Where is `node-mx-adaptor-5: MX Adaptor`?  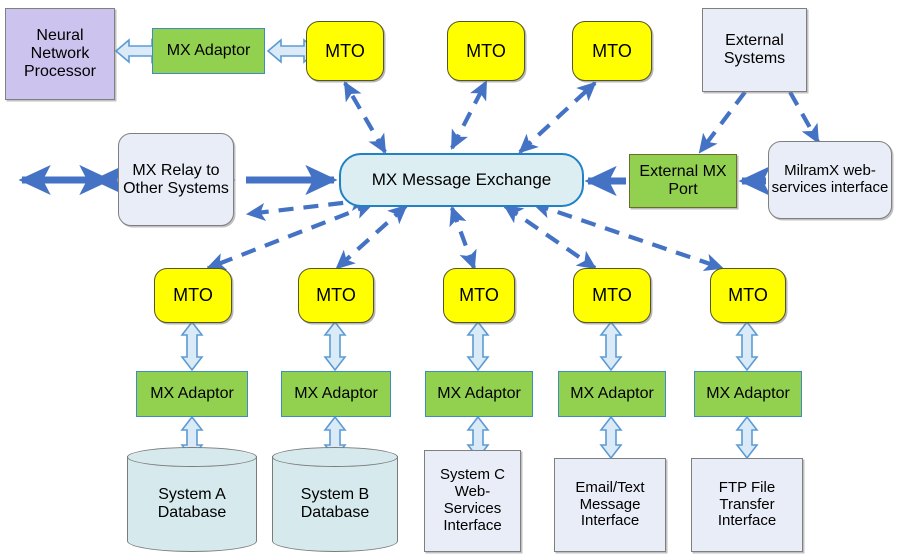 node-mx-adaptor-5: MX Adaptor is located at coordinates (748, 394).